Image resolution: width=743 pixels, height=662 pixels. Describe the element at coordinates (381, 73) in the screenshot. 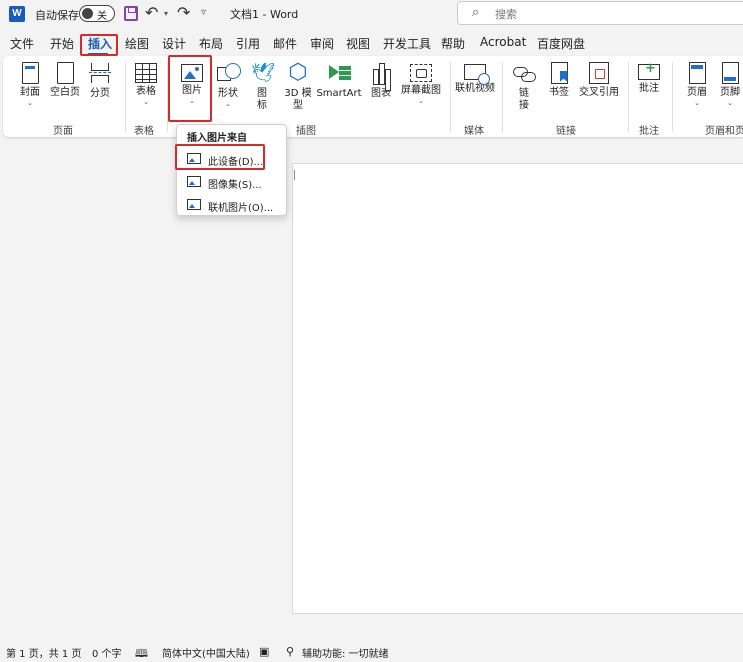

I see `chart-icon` at that location.